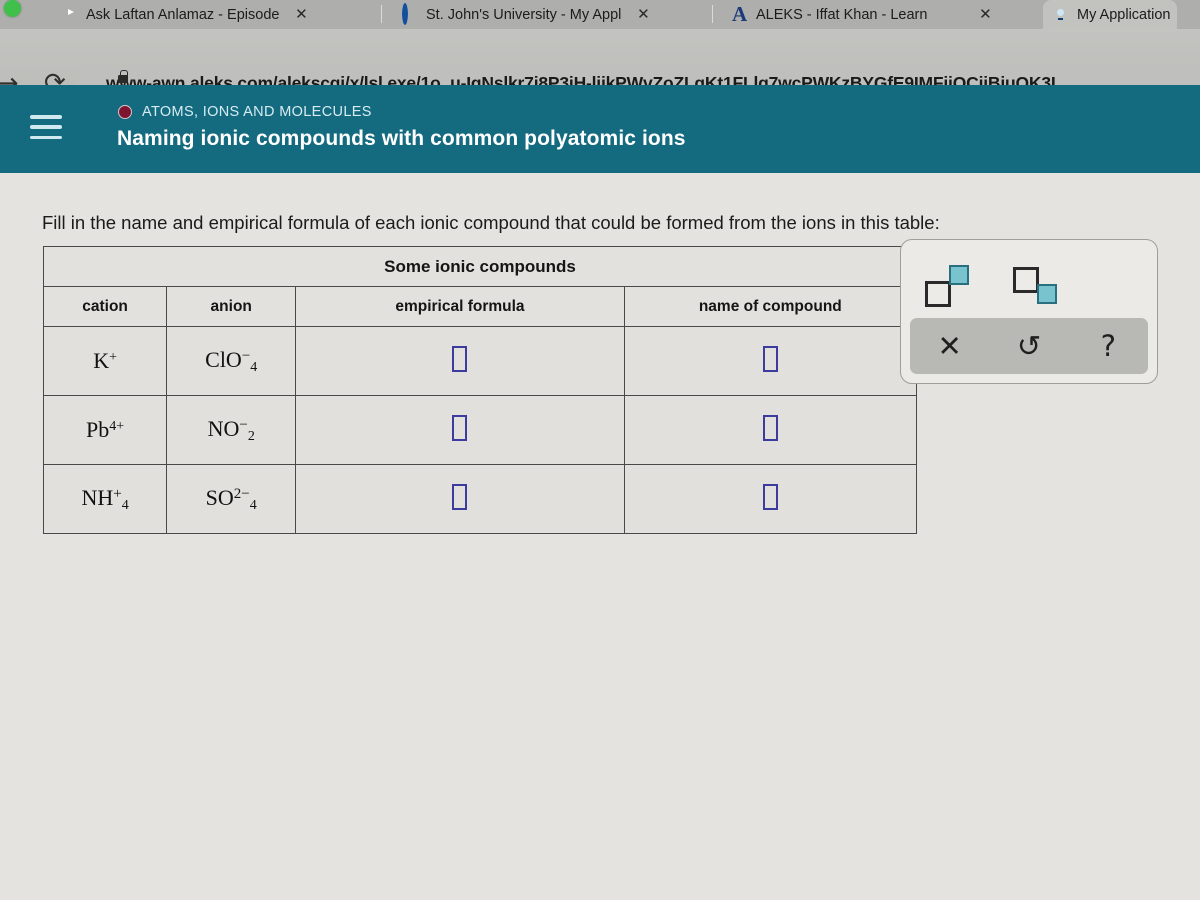 The image size is (1200, 900). I want to click on youtube-icon, so click(70, 14).